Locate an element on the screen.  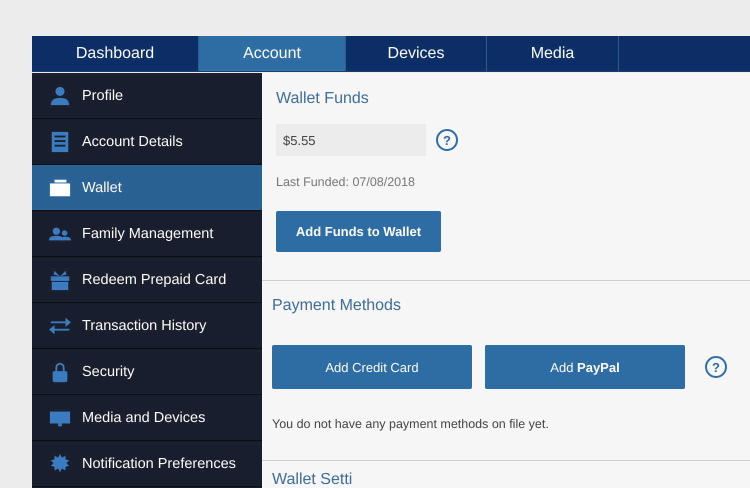
add-funds-button: Add Funds to Wallet is located at coordinates (358, 231).